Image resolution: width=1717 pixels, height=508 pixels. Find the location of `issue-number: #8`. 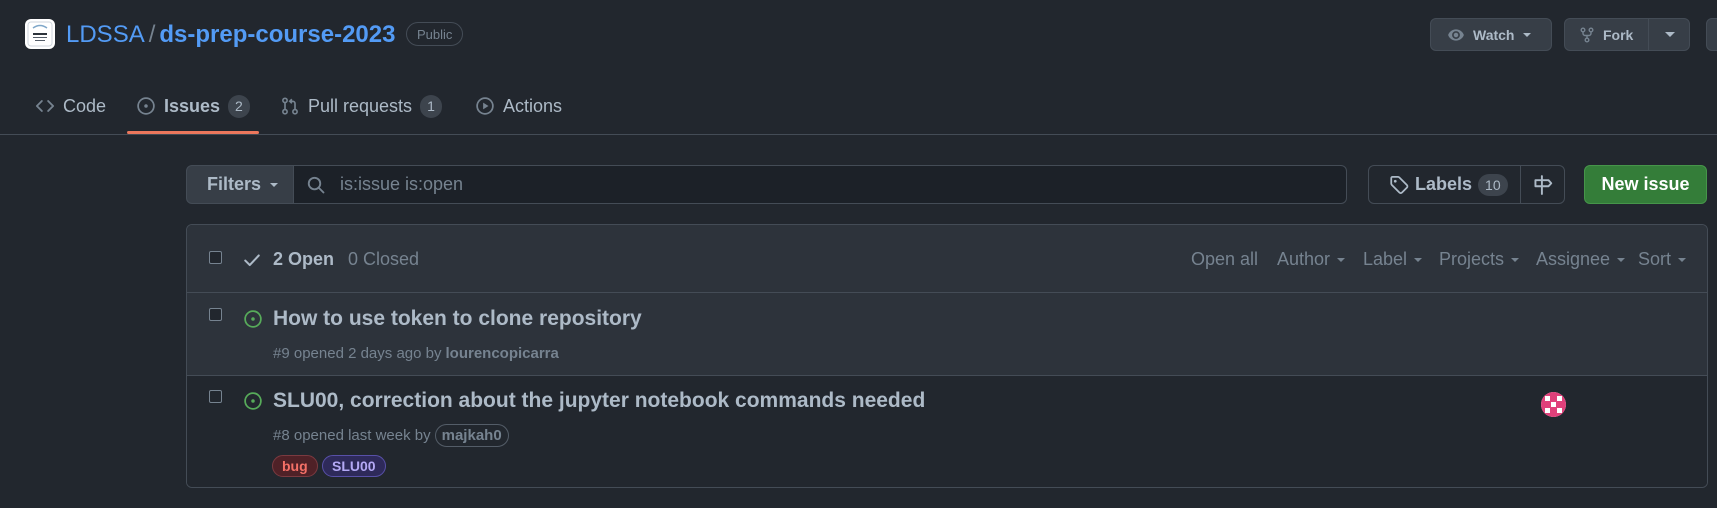

issue-number: #8 is located at coordinates (281, 435).